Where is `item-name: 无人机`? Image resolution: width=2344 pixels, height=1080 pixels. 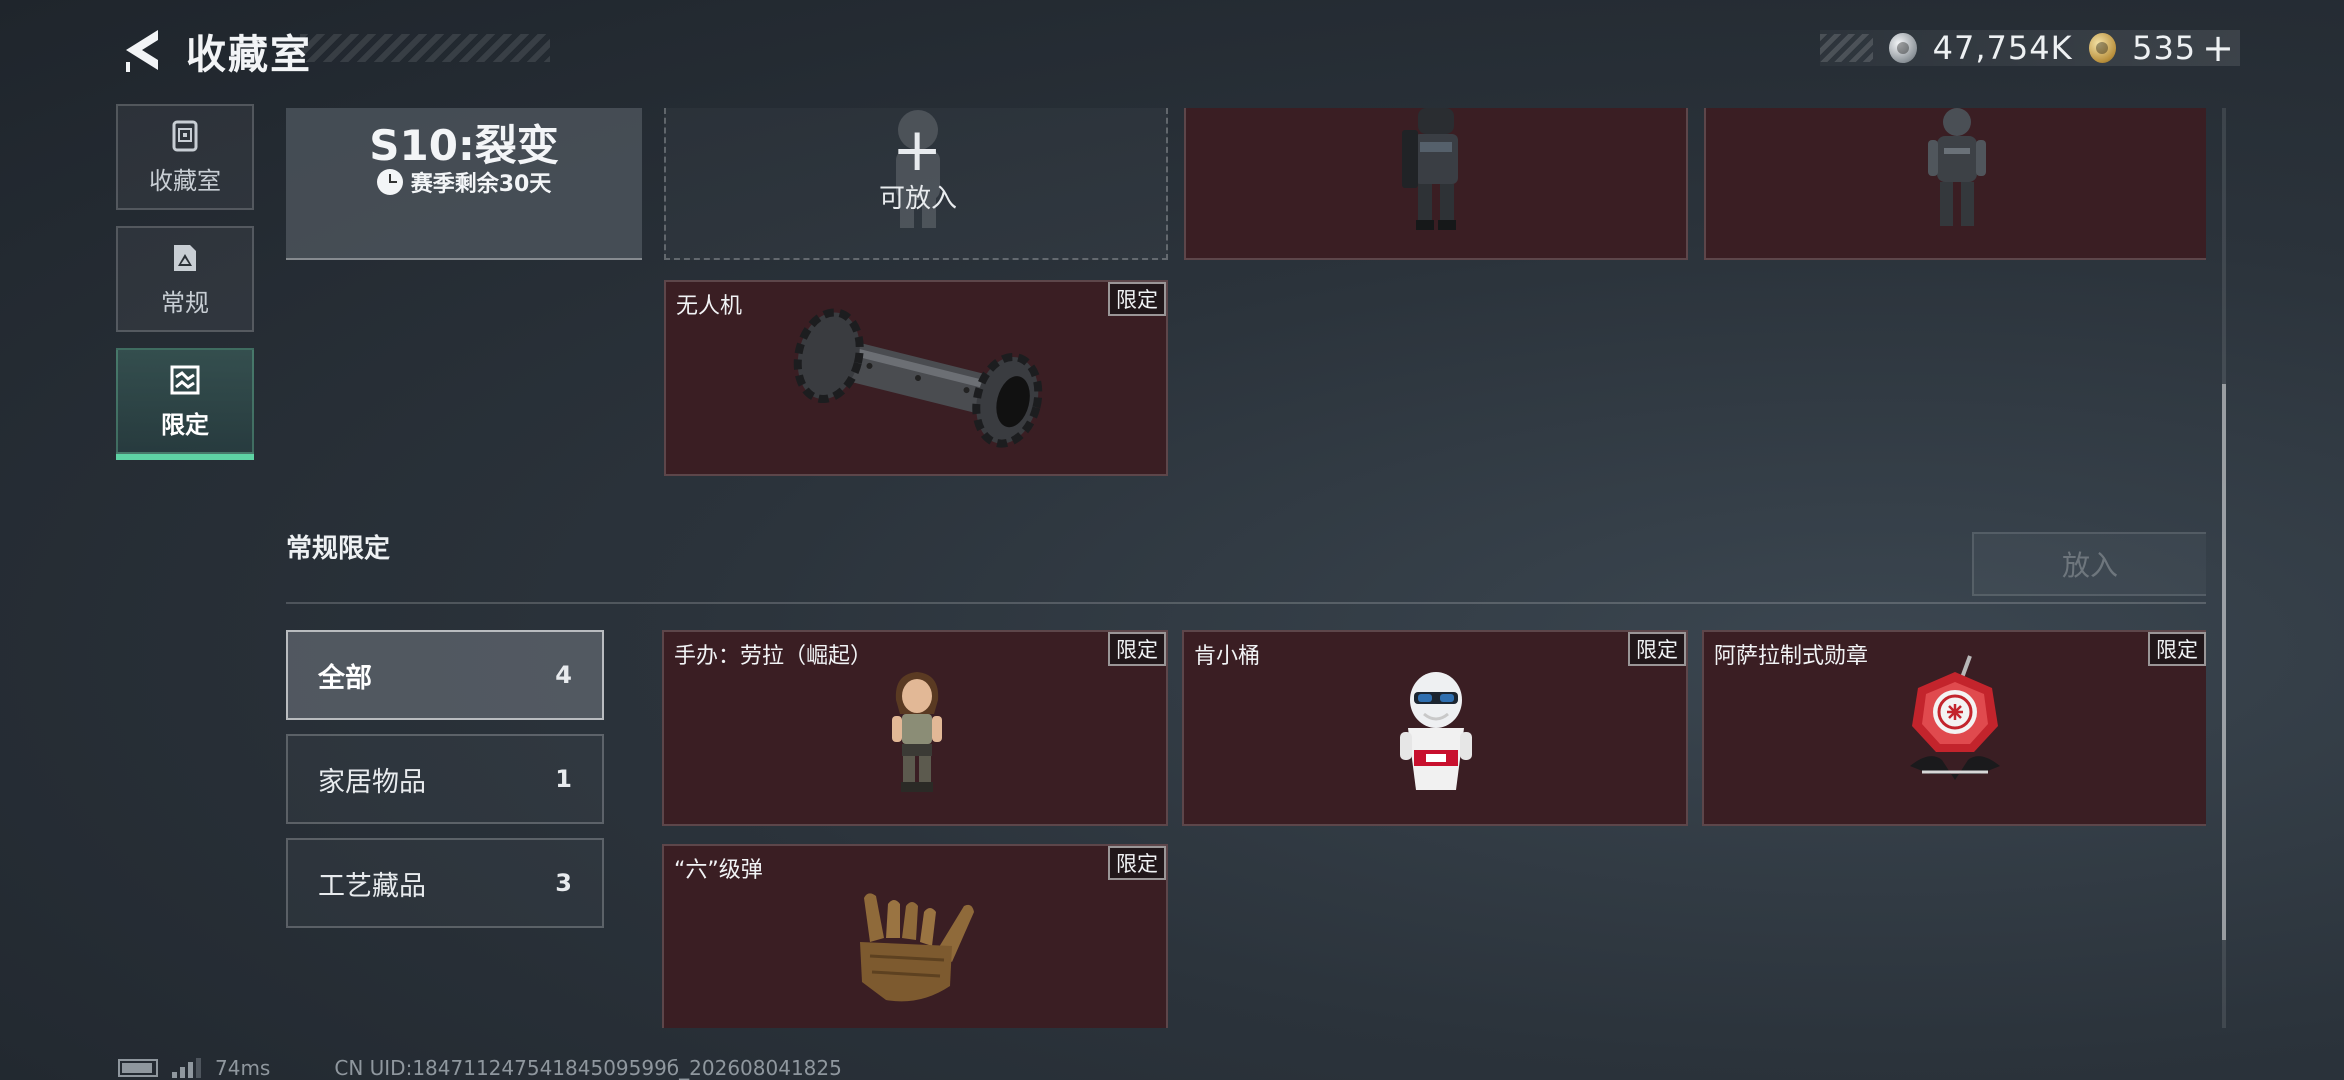
item-name: 无人机 is located at coordinates (709, 306).